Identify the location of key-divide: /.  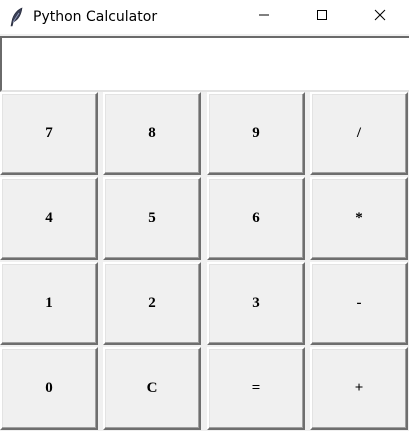
(359, 133).